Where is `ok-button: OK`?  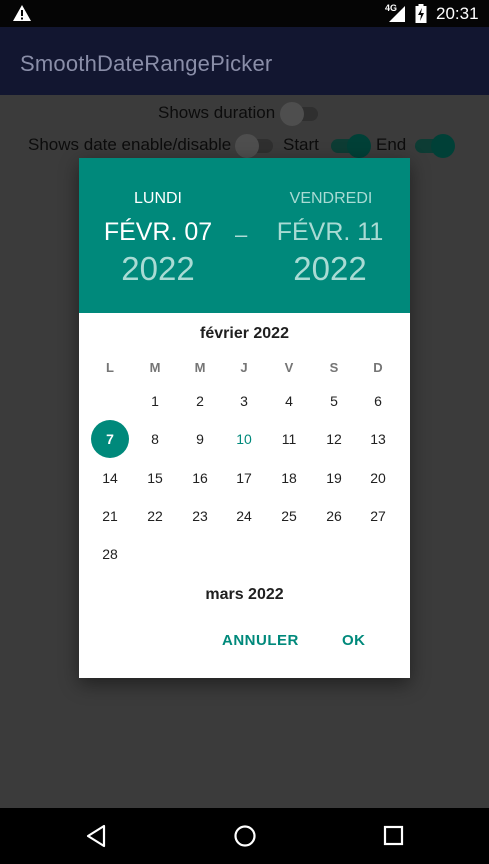 ok-button: OK is located at coordinates (354, 640).